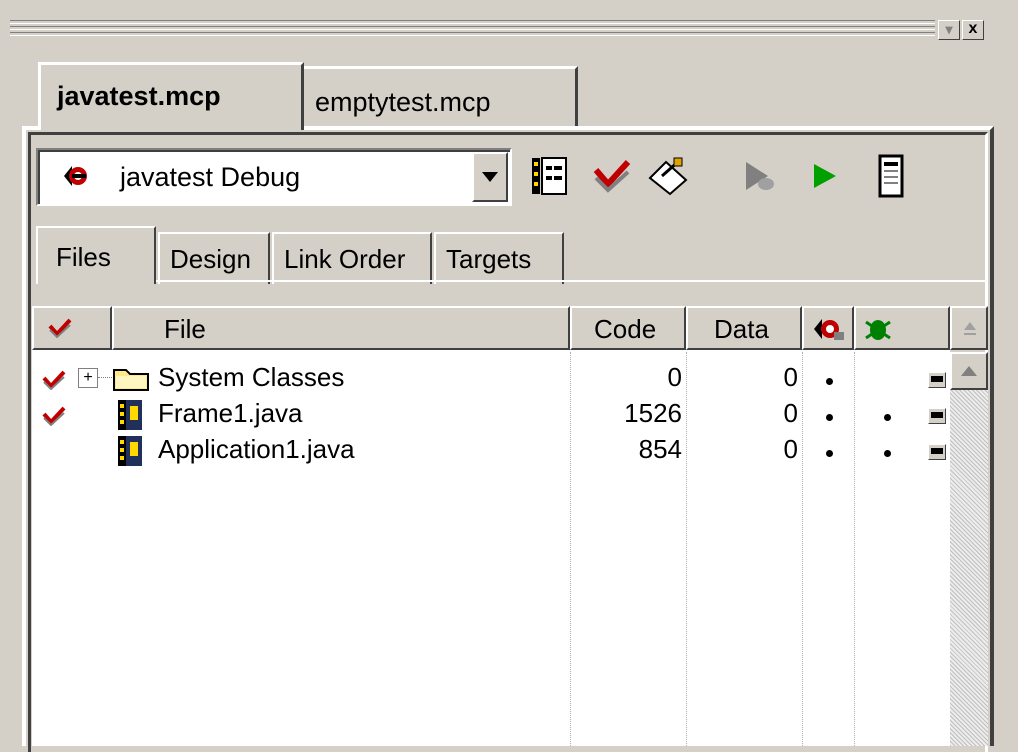 The image size is (1018, 752). I want to click on synchronize-modification-dates-icon, so click(612, 176).